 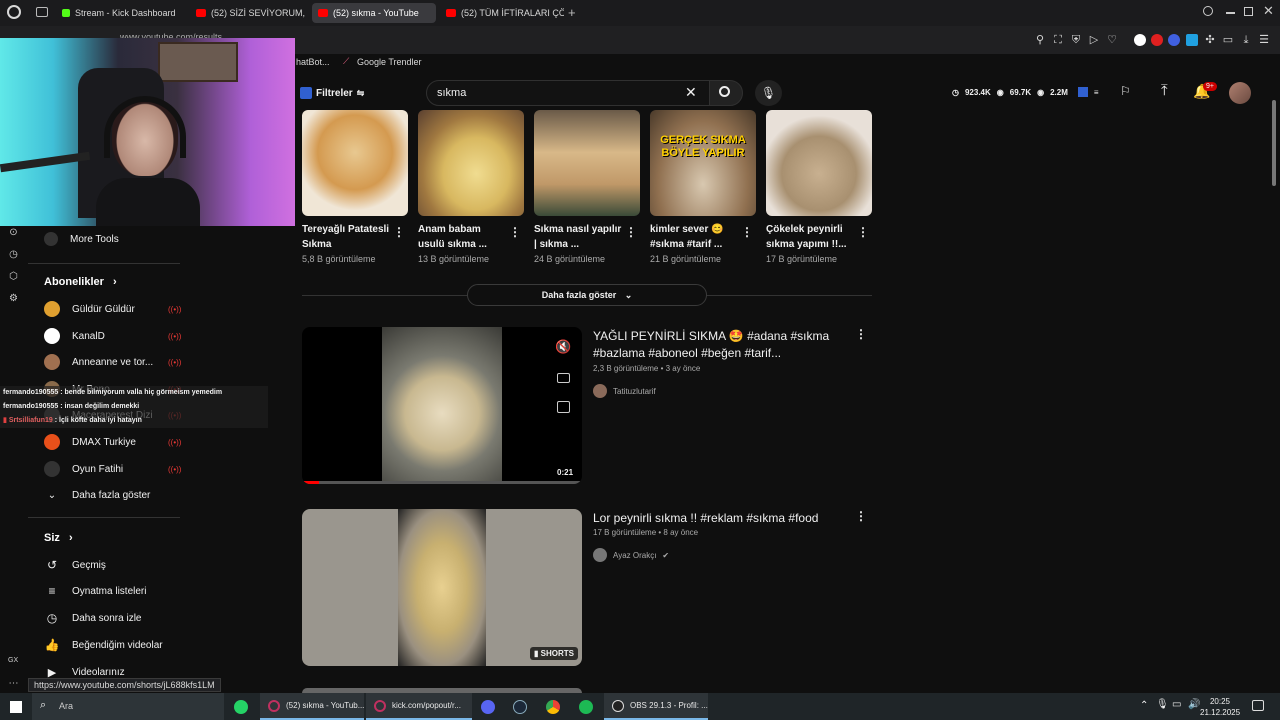 What do you see at coordinates (1240, 93) in the screenshot?
I see `account-avatar` at bounding box center [1240, 93].